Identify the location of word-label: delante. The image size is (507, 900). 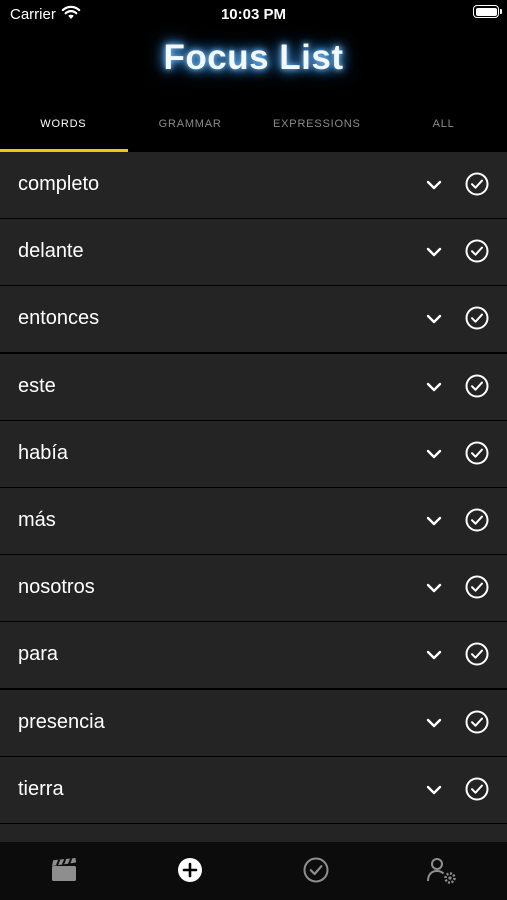
(51, 251).